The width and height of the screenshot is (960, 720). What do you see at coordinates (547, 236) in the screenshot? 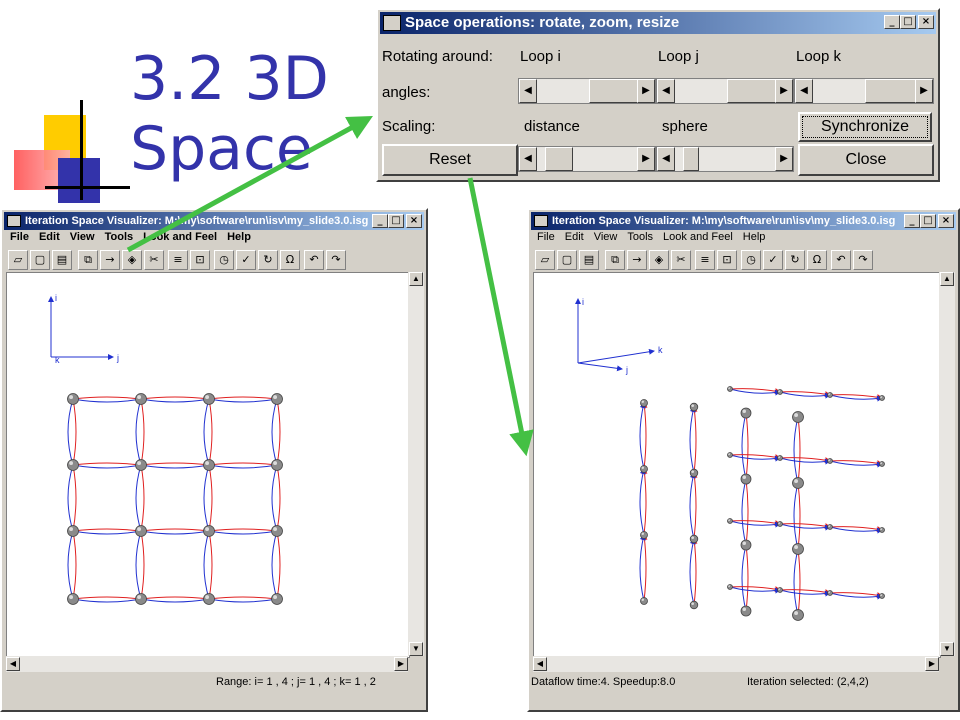
I see `menu-file: File` at bounding box center [547, 236].